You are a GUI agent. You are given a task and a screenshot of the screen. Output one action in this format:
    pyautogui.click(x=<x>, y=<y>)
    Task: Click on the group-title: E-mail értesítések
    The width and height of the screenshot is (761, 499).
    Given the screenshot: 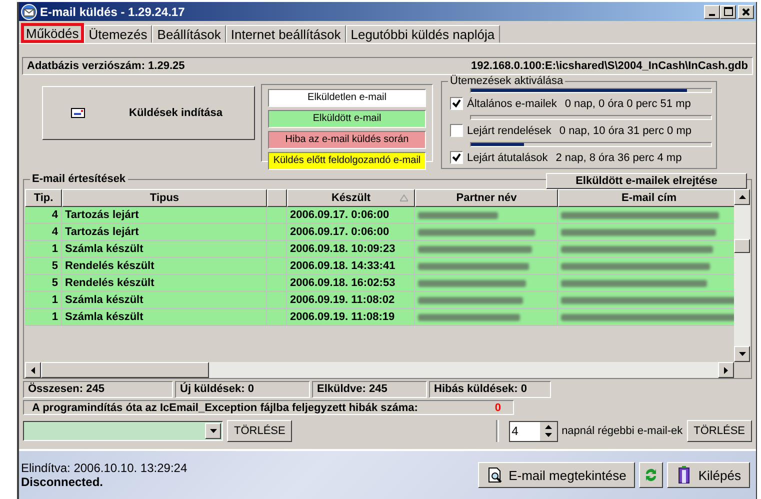 What is the action you would take?
    pyautogui.click(x=79, y=179)
    